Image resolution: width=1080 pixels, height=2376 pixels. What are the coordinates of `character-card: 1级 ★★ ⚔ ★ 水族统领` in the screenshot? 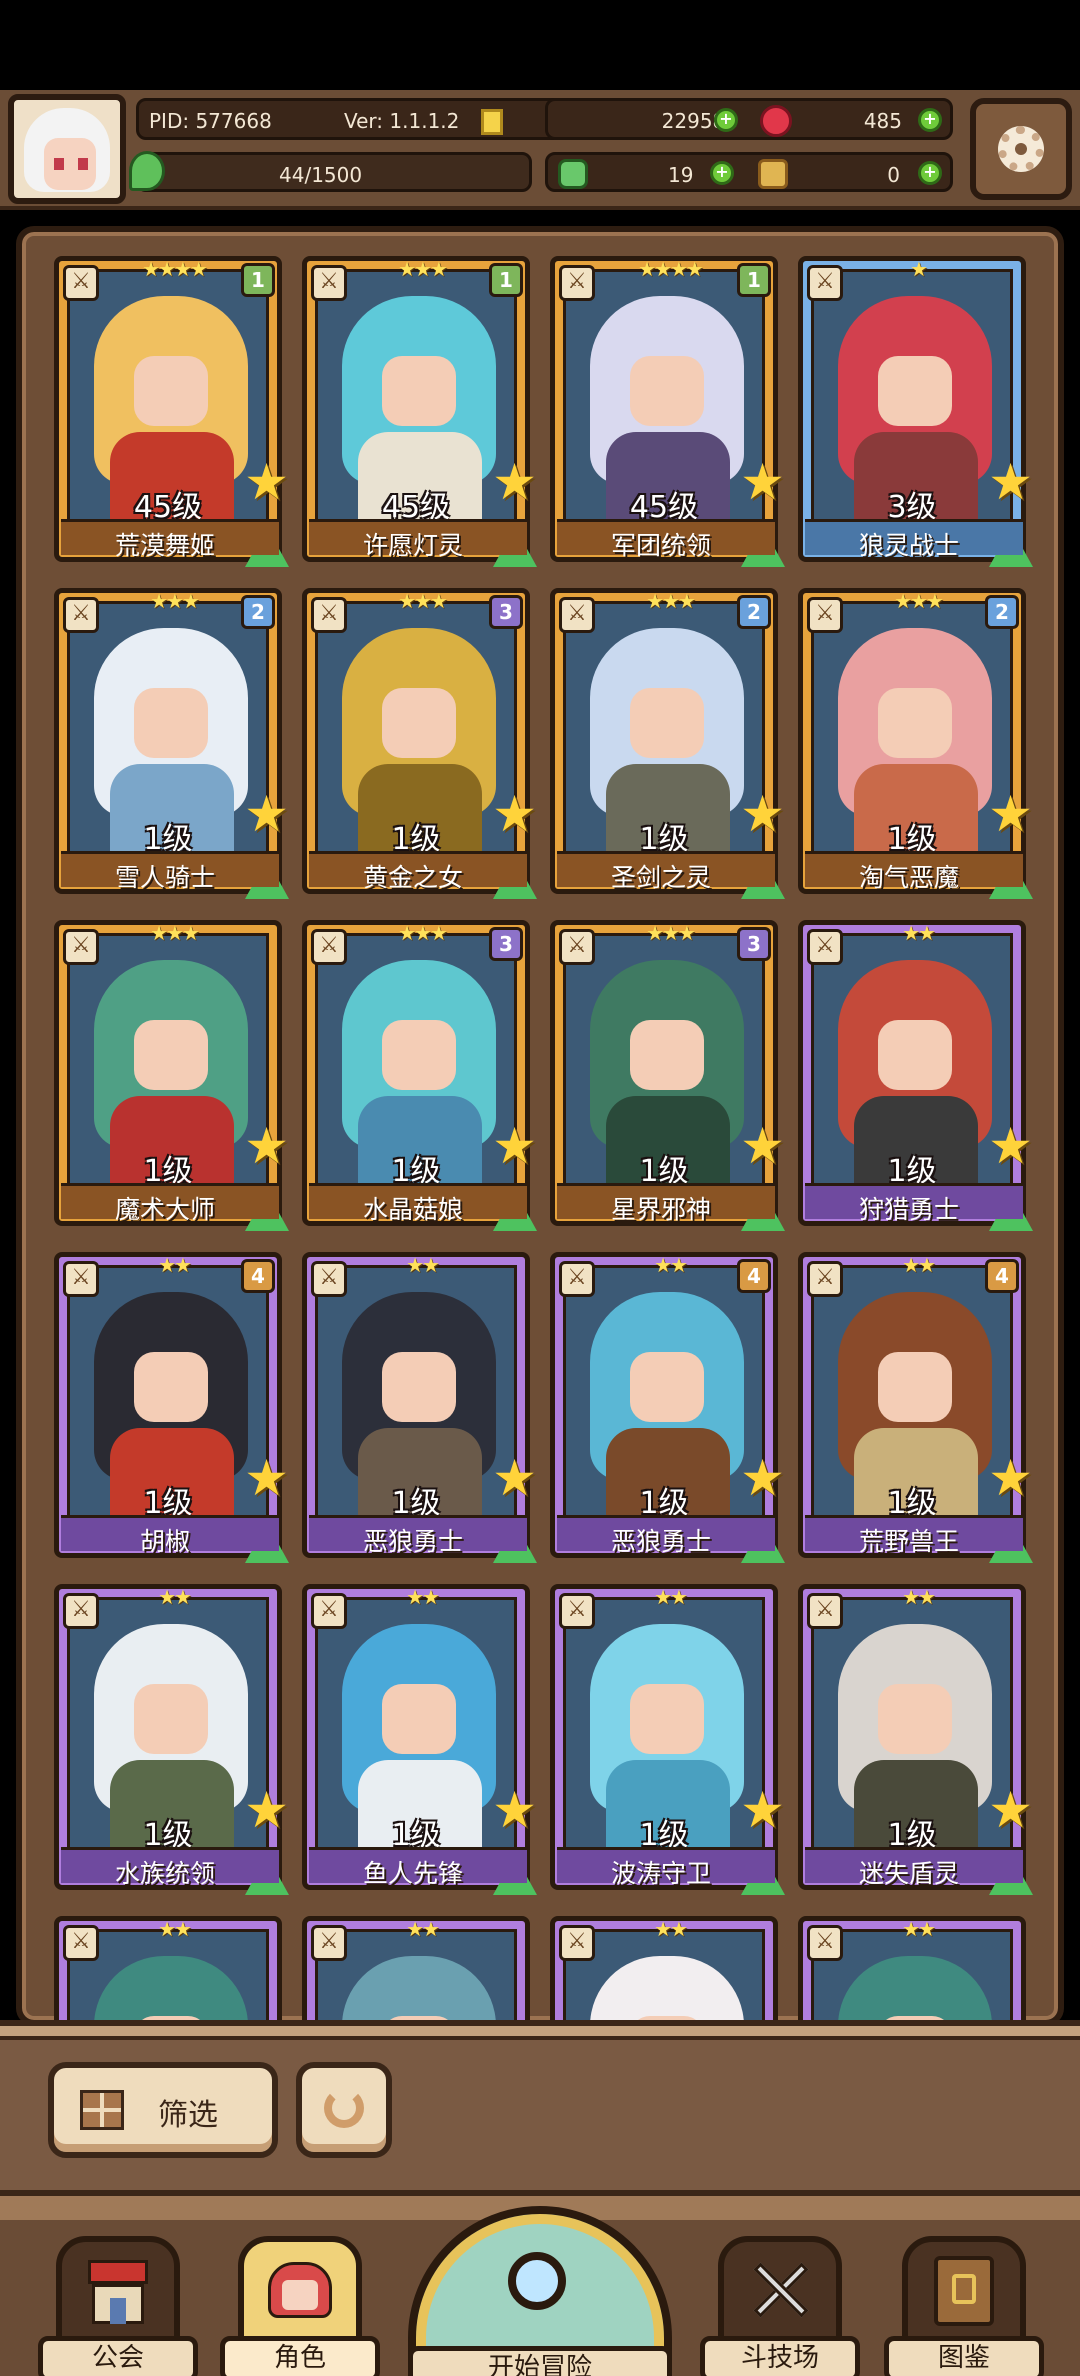 It's located at (171, 1739).